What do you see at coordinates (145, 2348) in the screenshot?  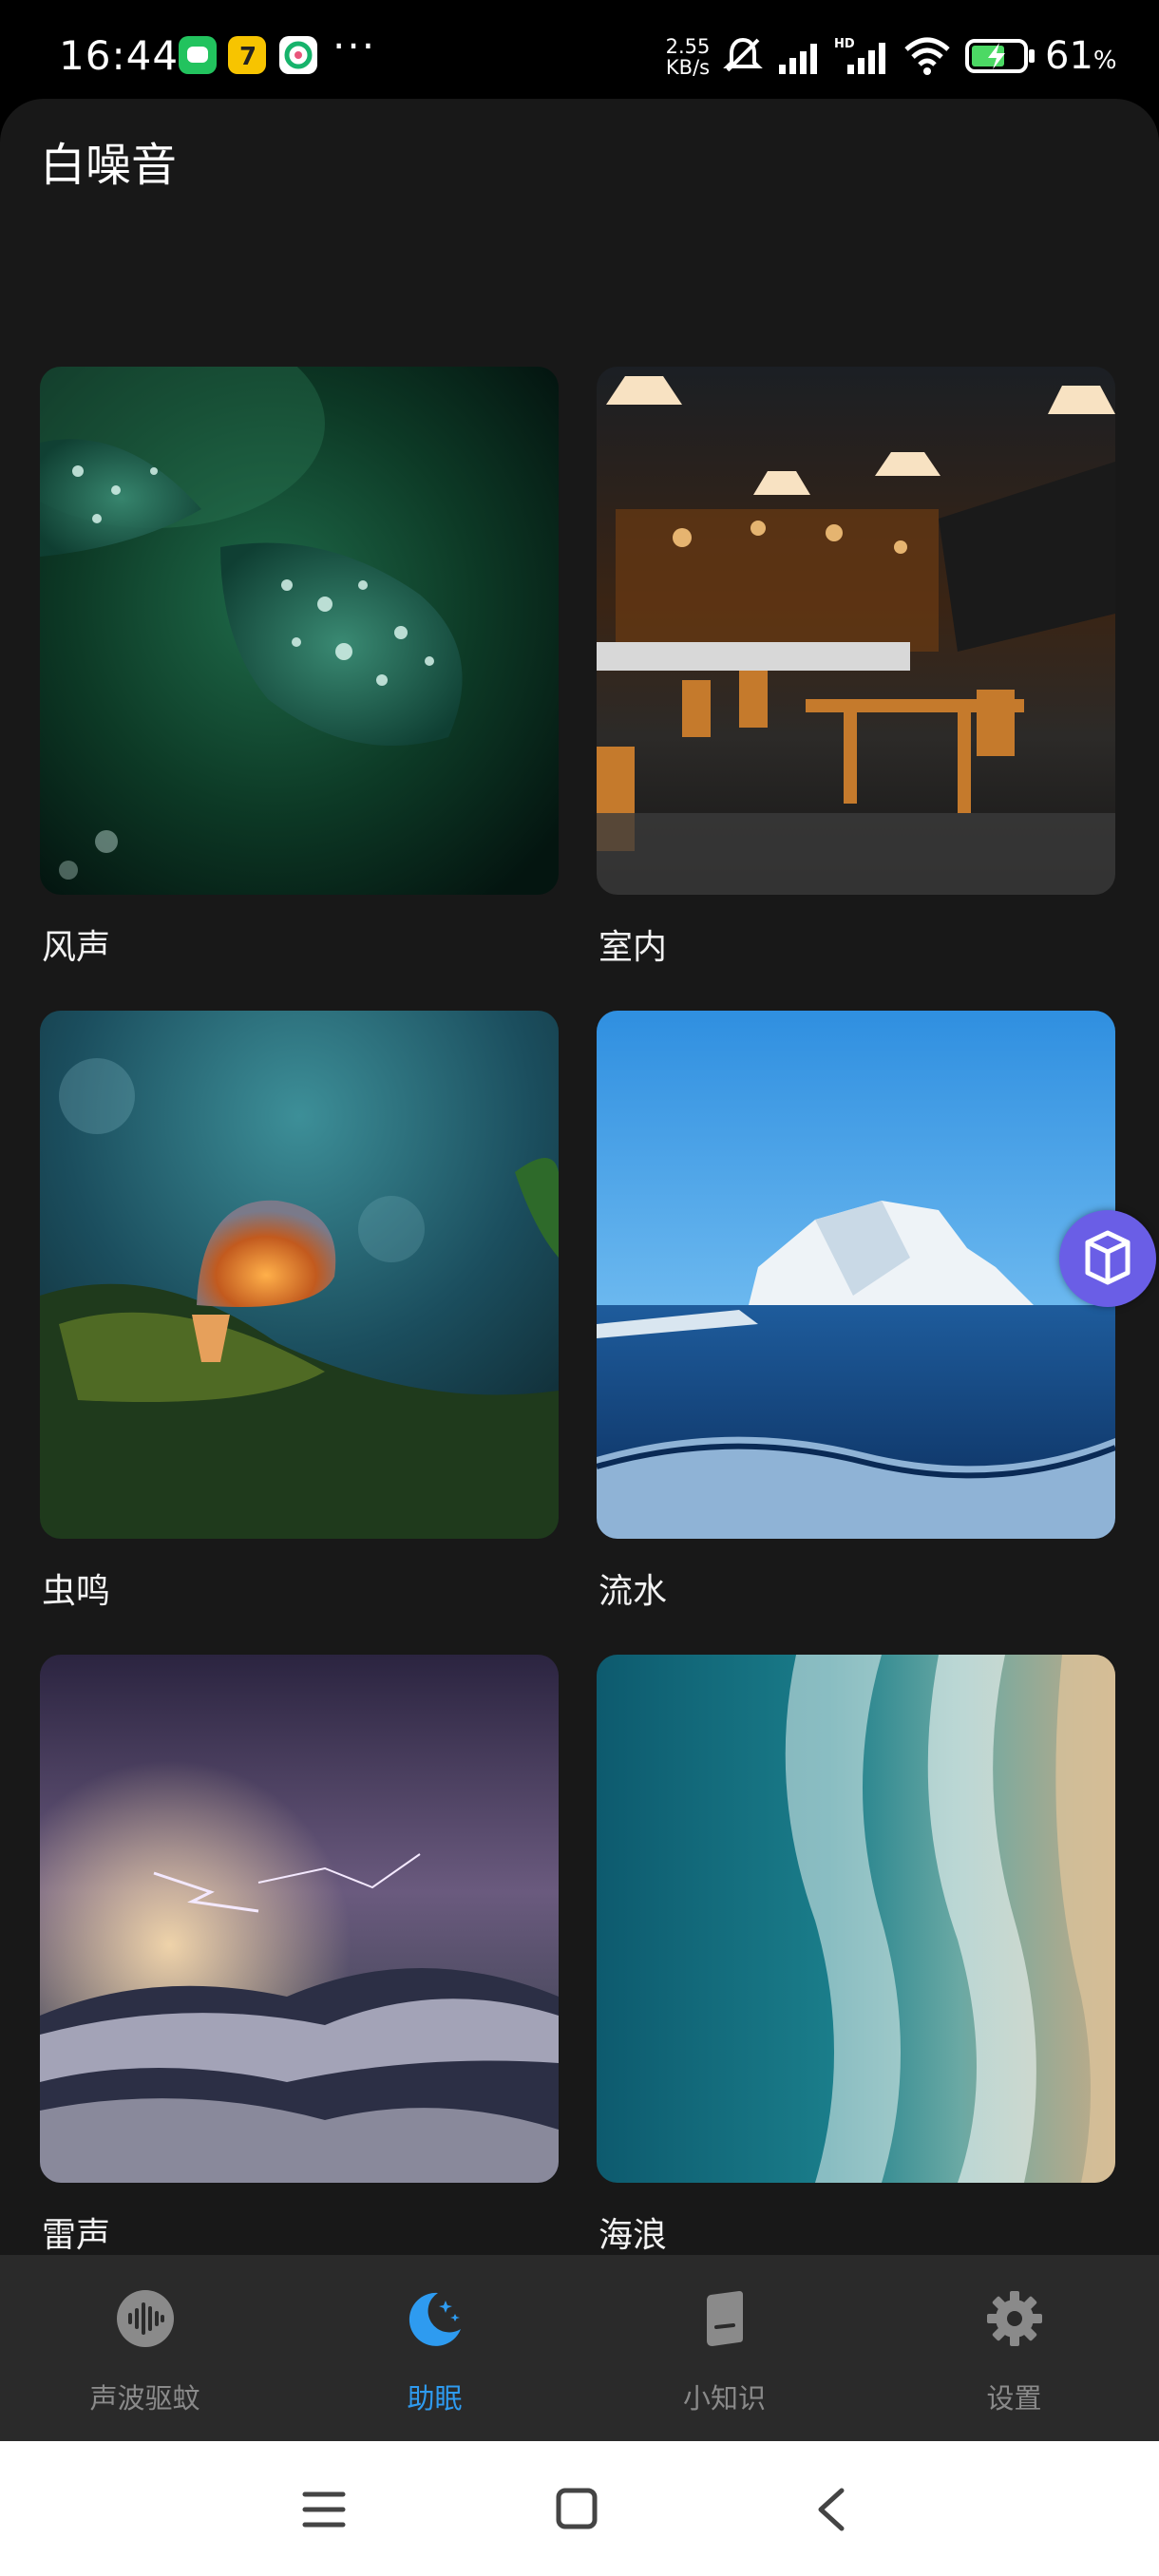 I see `tab-mosquito-repellent: 声波驱蚊` at bounding box center [145, 2348].